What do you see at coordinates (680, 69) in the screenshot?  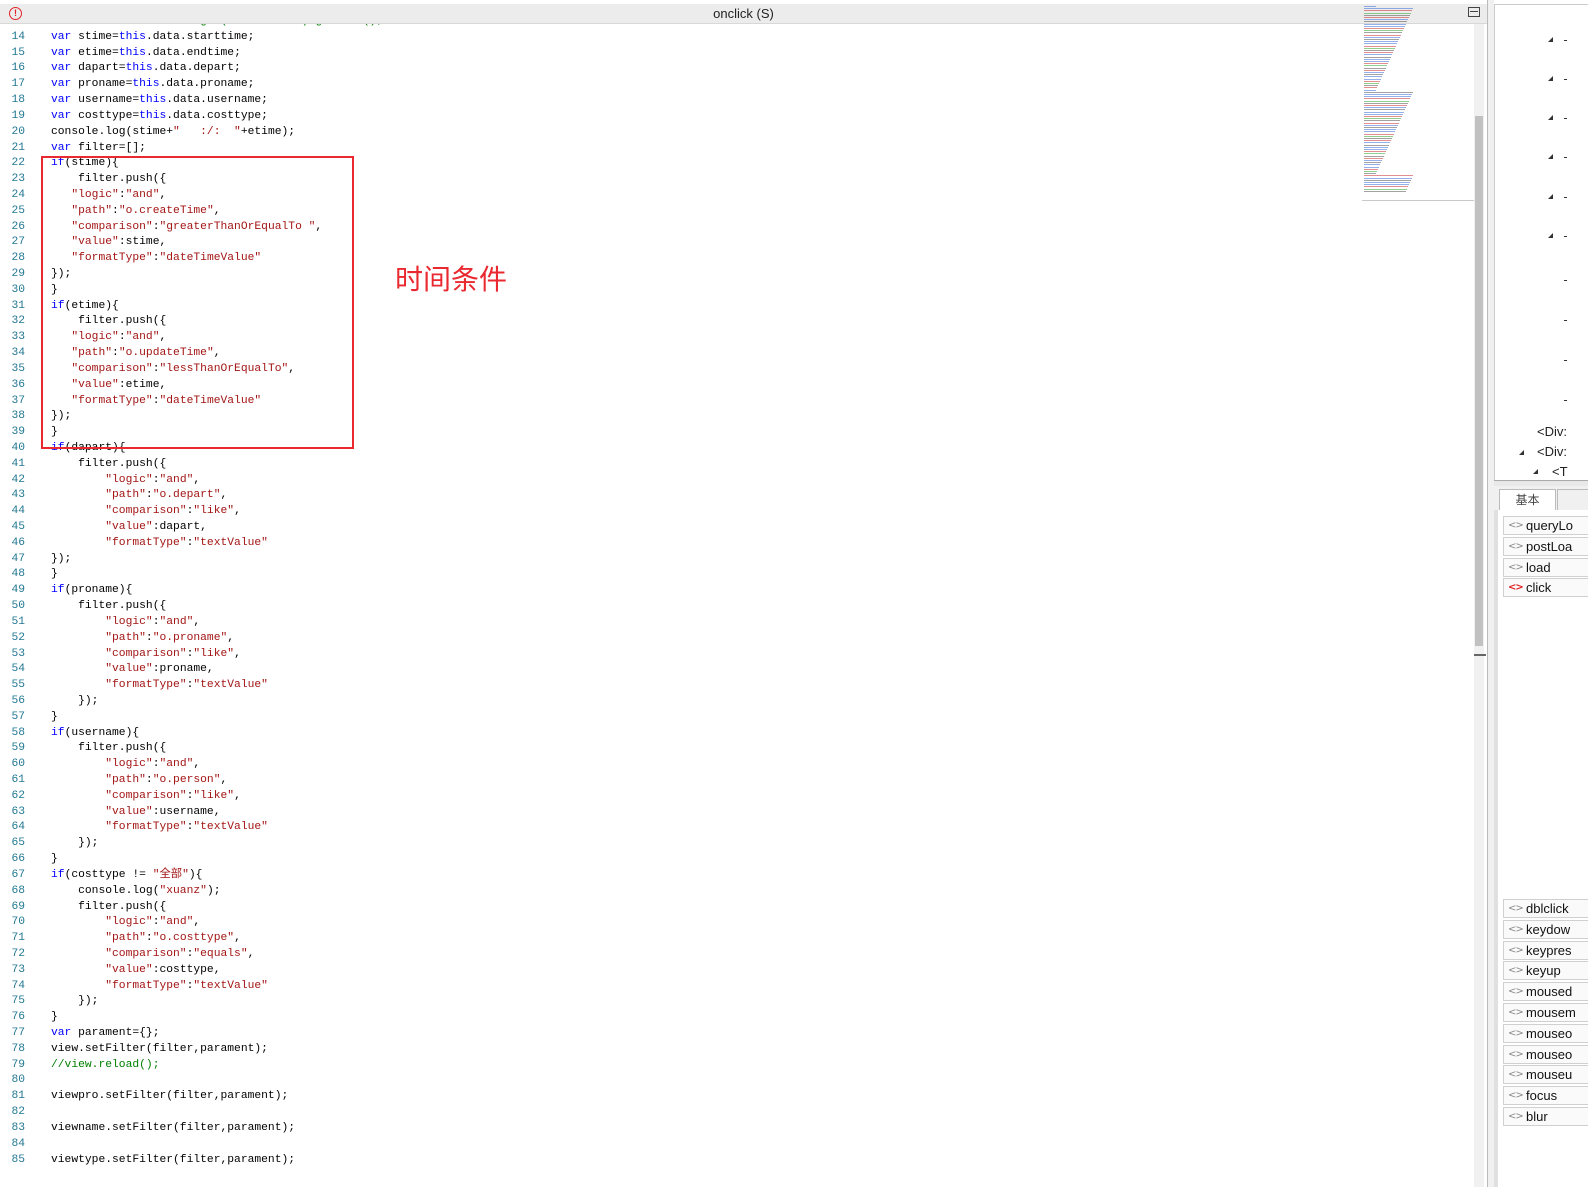 I see `code-line: 16 var dapart=this.data.depart;` at bounding box center [680, 69].